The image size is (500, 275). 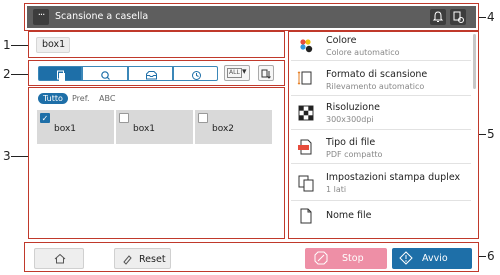 I want to click on header-bar: ··· Scansione a casella, so click(x=251, y=17).